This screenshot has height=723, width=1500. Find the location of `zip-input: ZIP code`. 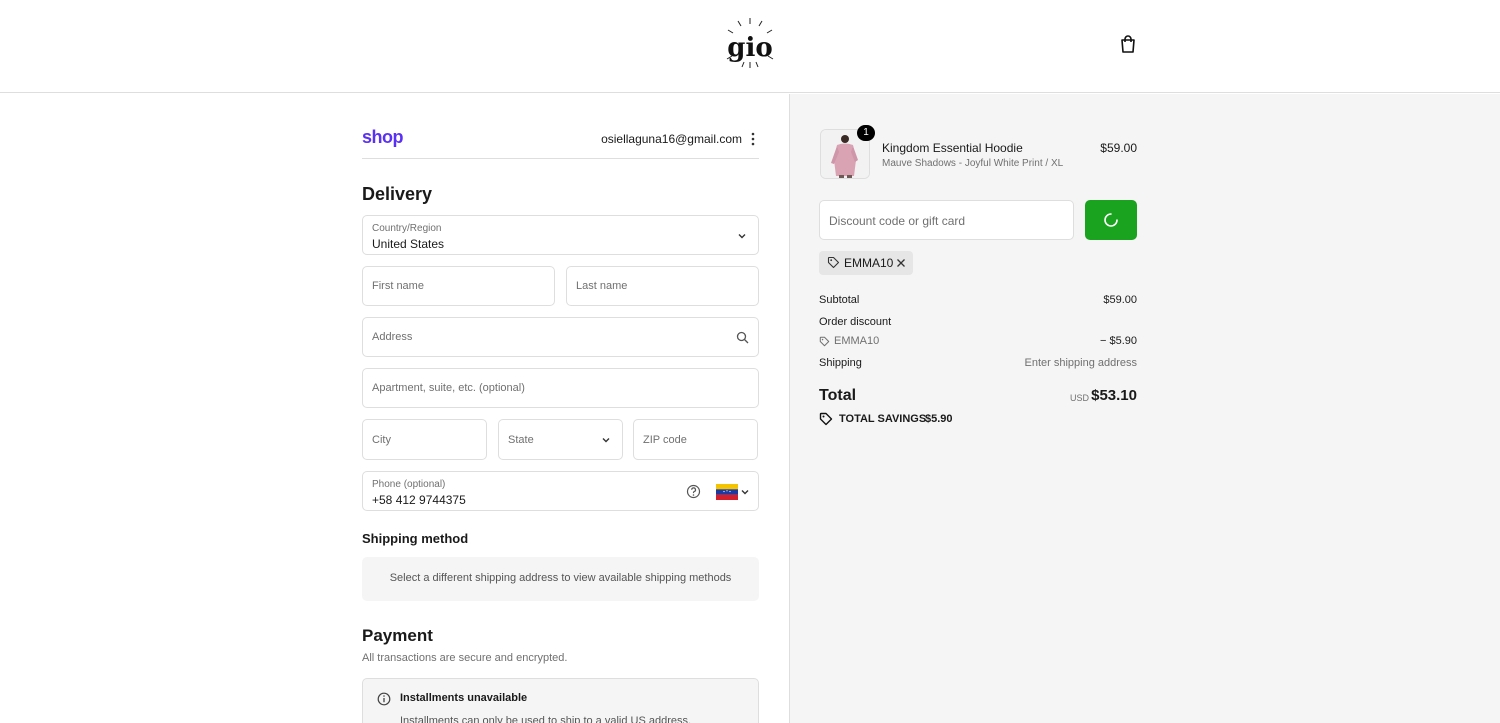

zip-input: ZIP code is located at coordinates (695, 439).